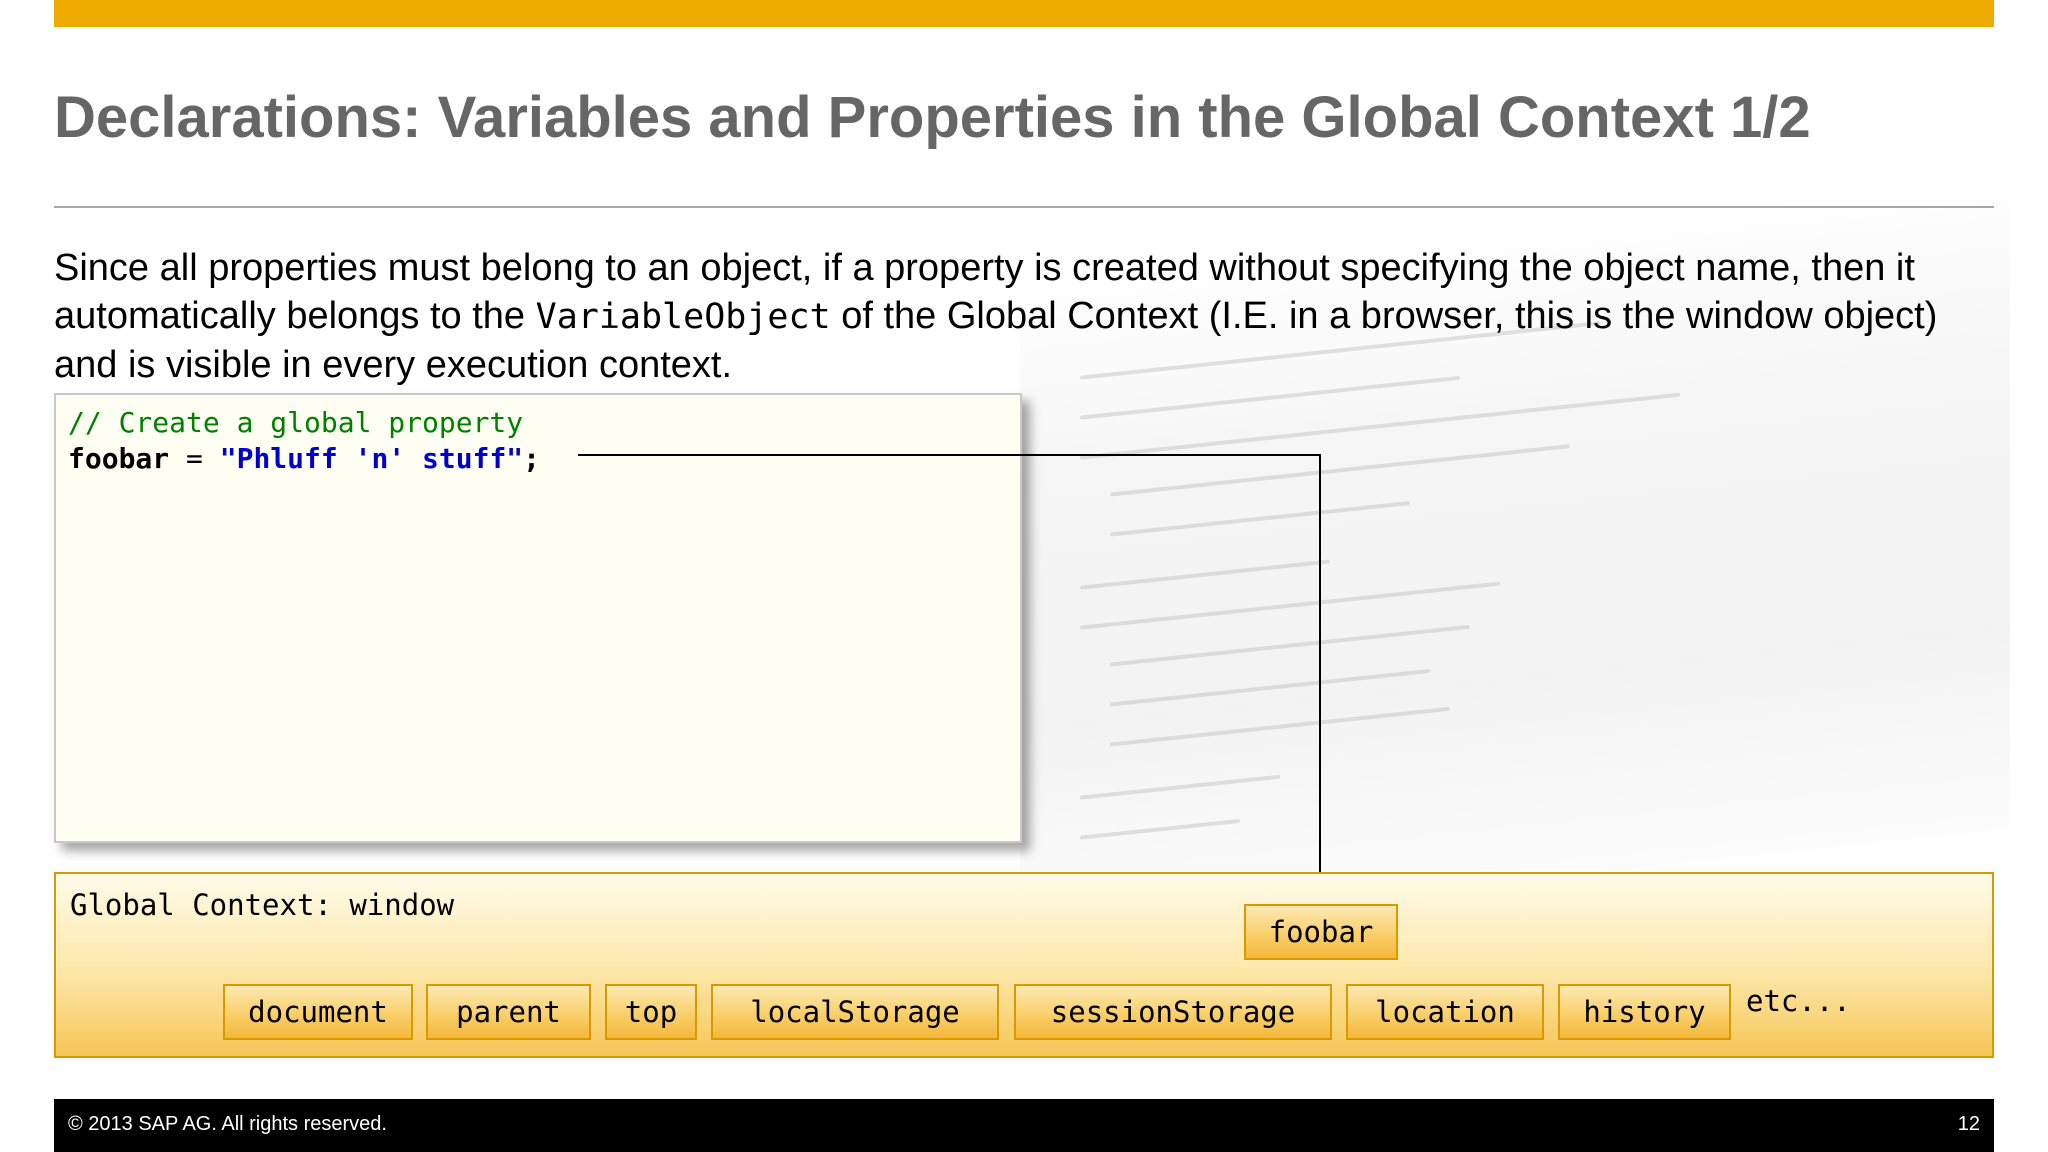 This screenshot has width=2048, height=1152. I want to click on global-context-label: Global Context: window, so click(262, 905).